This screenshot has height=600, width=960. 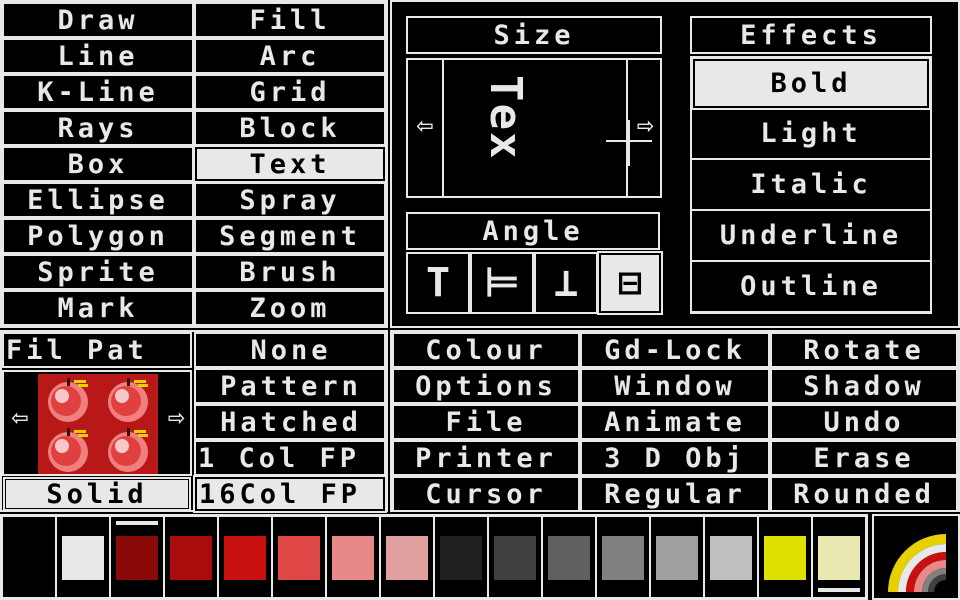 I want to click on menu-colour: Colour, so click(x=486, y=350).